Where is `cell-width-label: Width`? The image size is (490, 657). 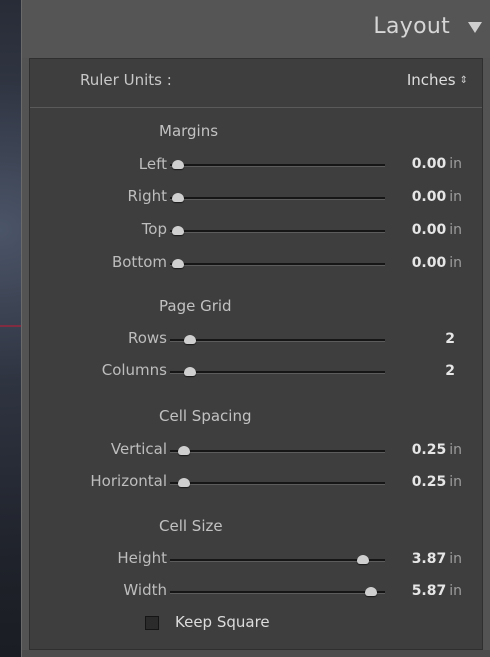
cell-width-label: Width is located at coordinates (145, 590).